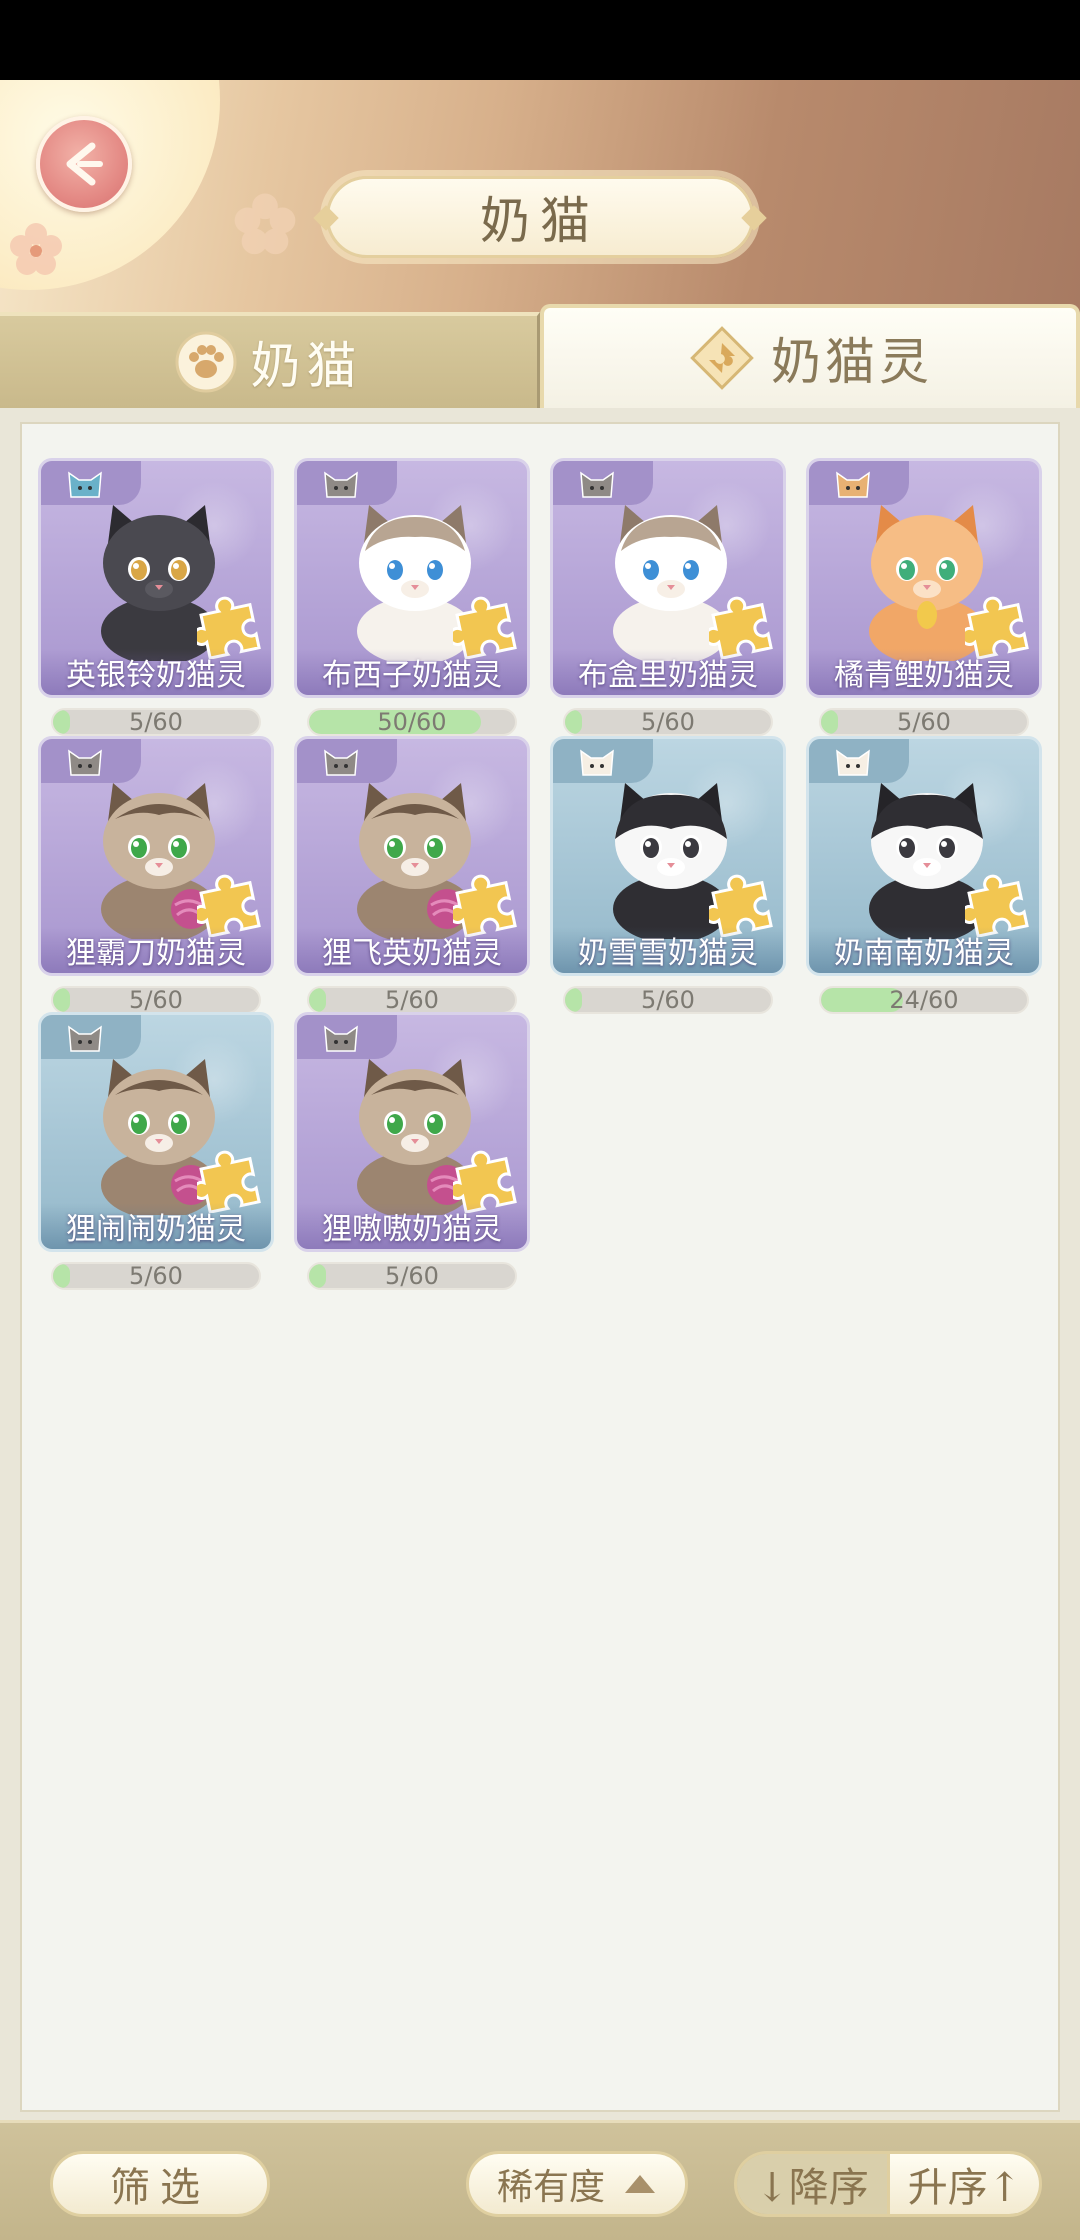 The image size is (1080, 2240). I want to click on card-frame: 狸霸刀奶猫灵, so click(156, 856).